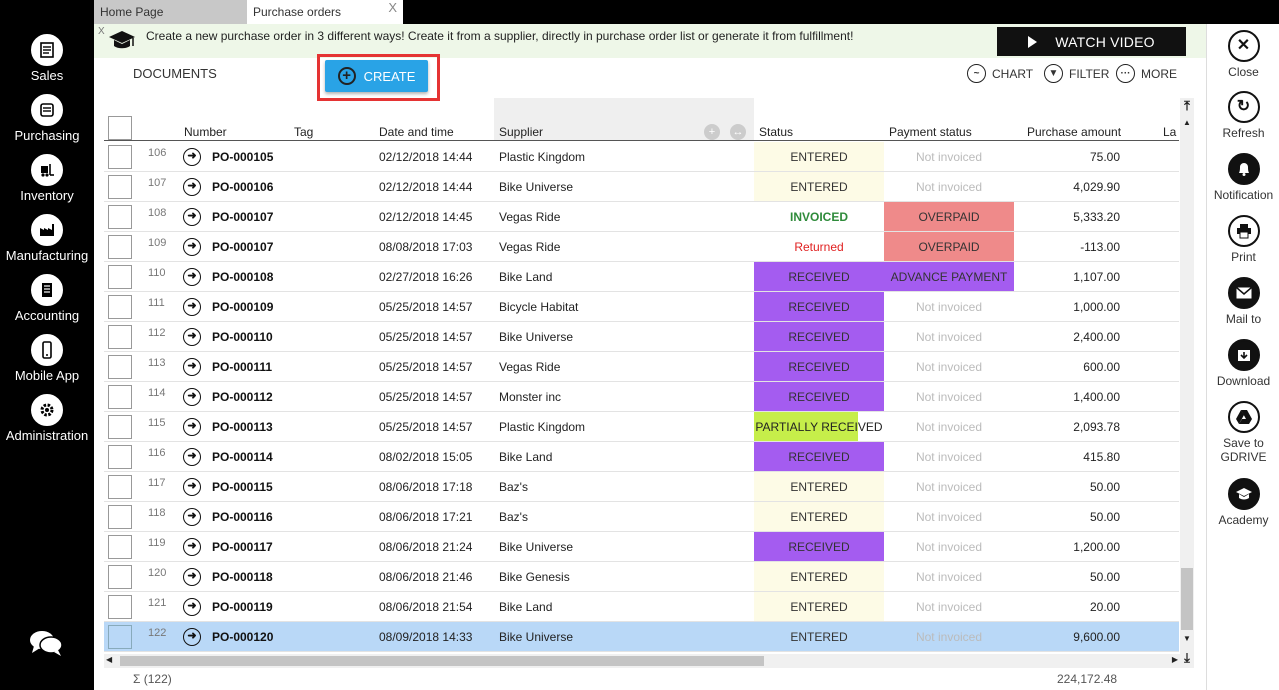 The image size is (1279, 690). What do you see at coordinates (776, 132) in the screenshot?
I see `col-status: Status` at bounding box center [776, 132].